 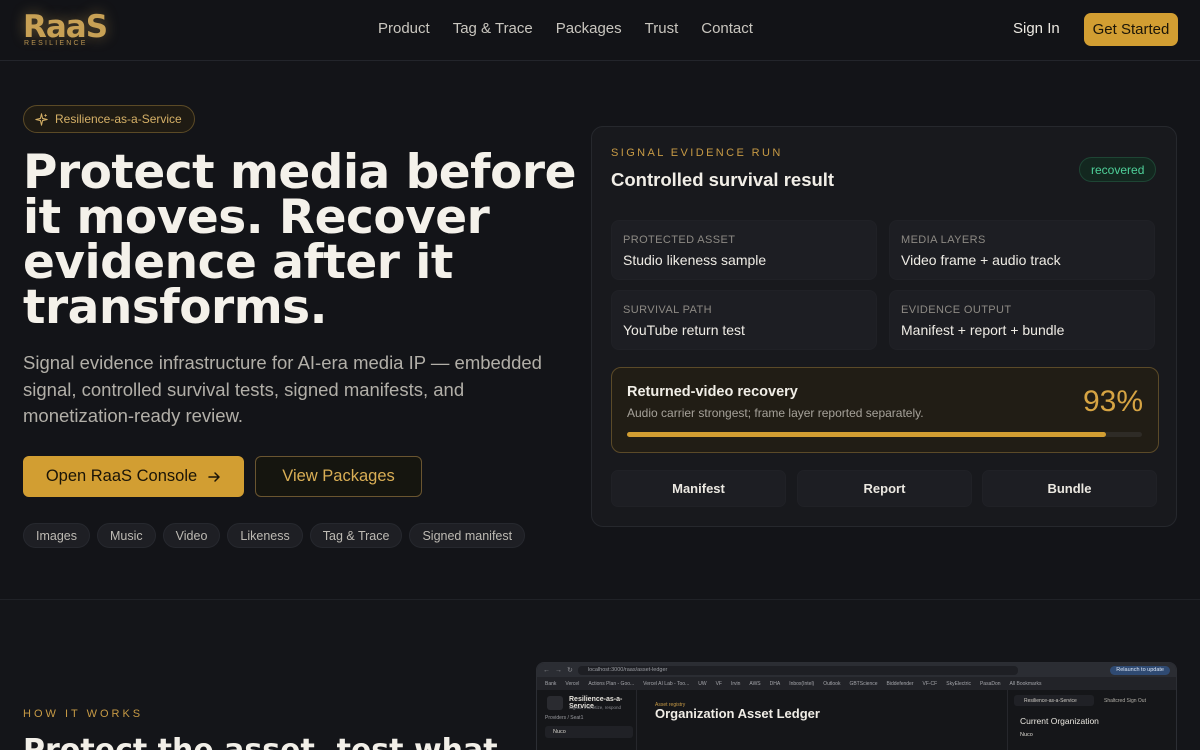 I want to click on stat-protected-asset: PROTECTED ASSET Studio likeness sample, so click(x=744, y=250).